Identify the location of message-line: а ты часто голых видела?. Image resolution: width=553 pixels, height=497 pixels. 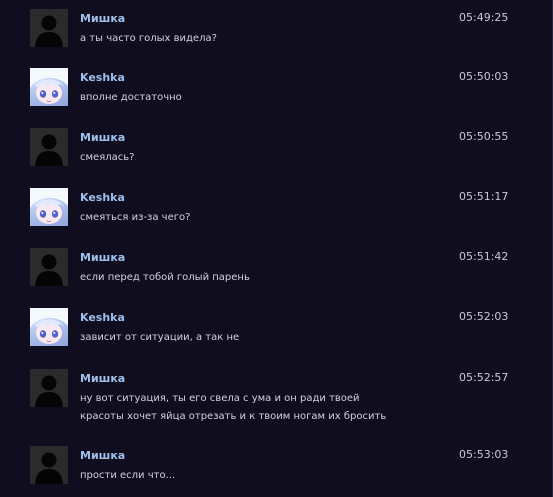
(148, 38).